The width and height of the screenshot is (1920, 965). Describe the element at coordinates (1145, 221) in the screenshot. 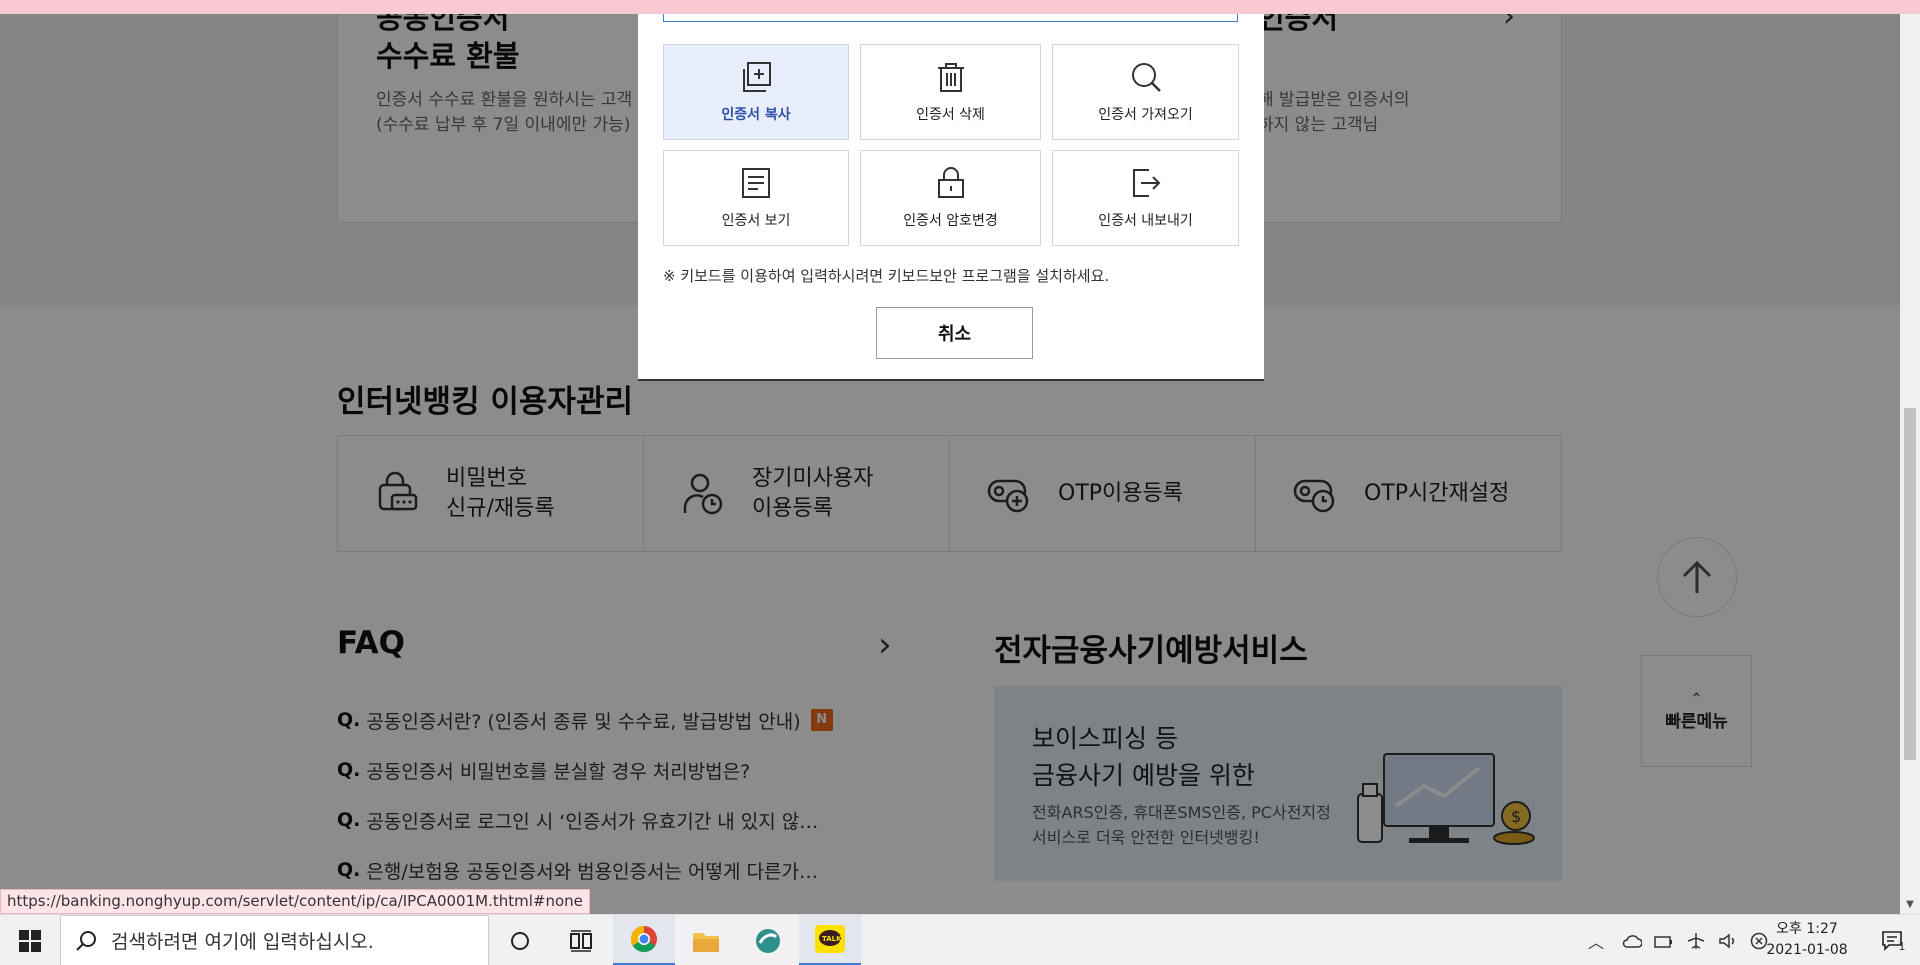

I see `cert-button-label: 인증서 내보내기` at that location.